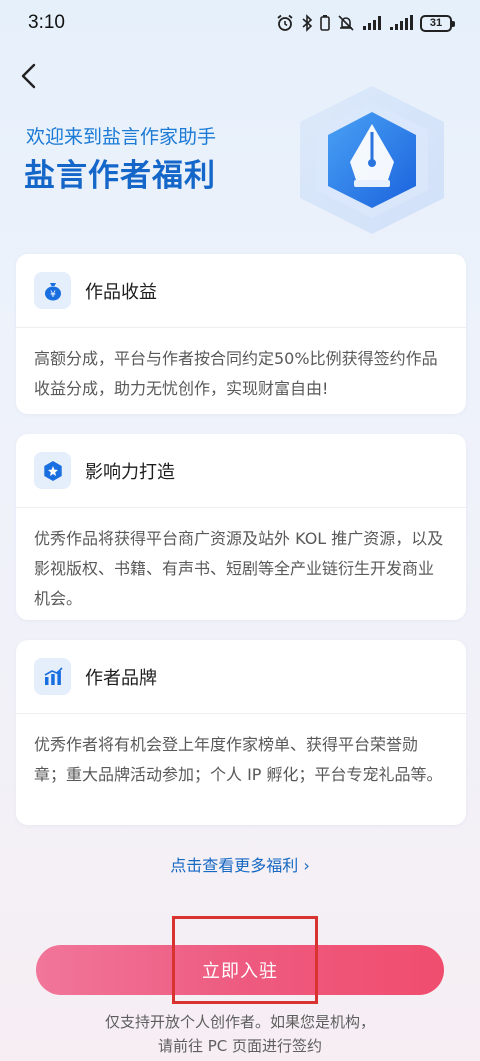 The width and height of the screenshot is (480, 1061). I want to click on card-header: ¥ 作品收益, so click(241, 291).